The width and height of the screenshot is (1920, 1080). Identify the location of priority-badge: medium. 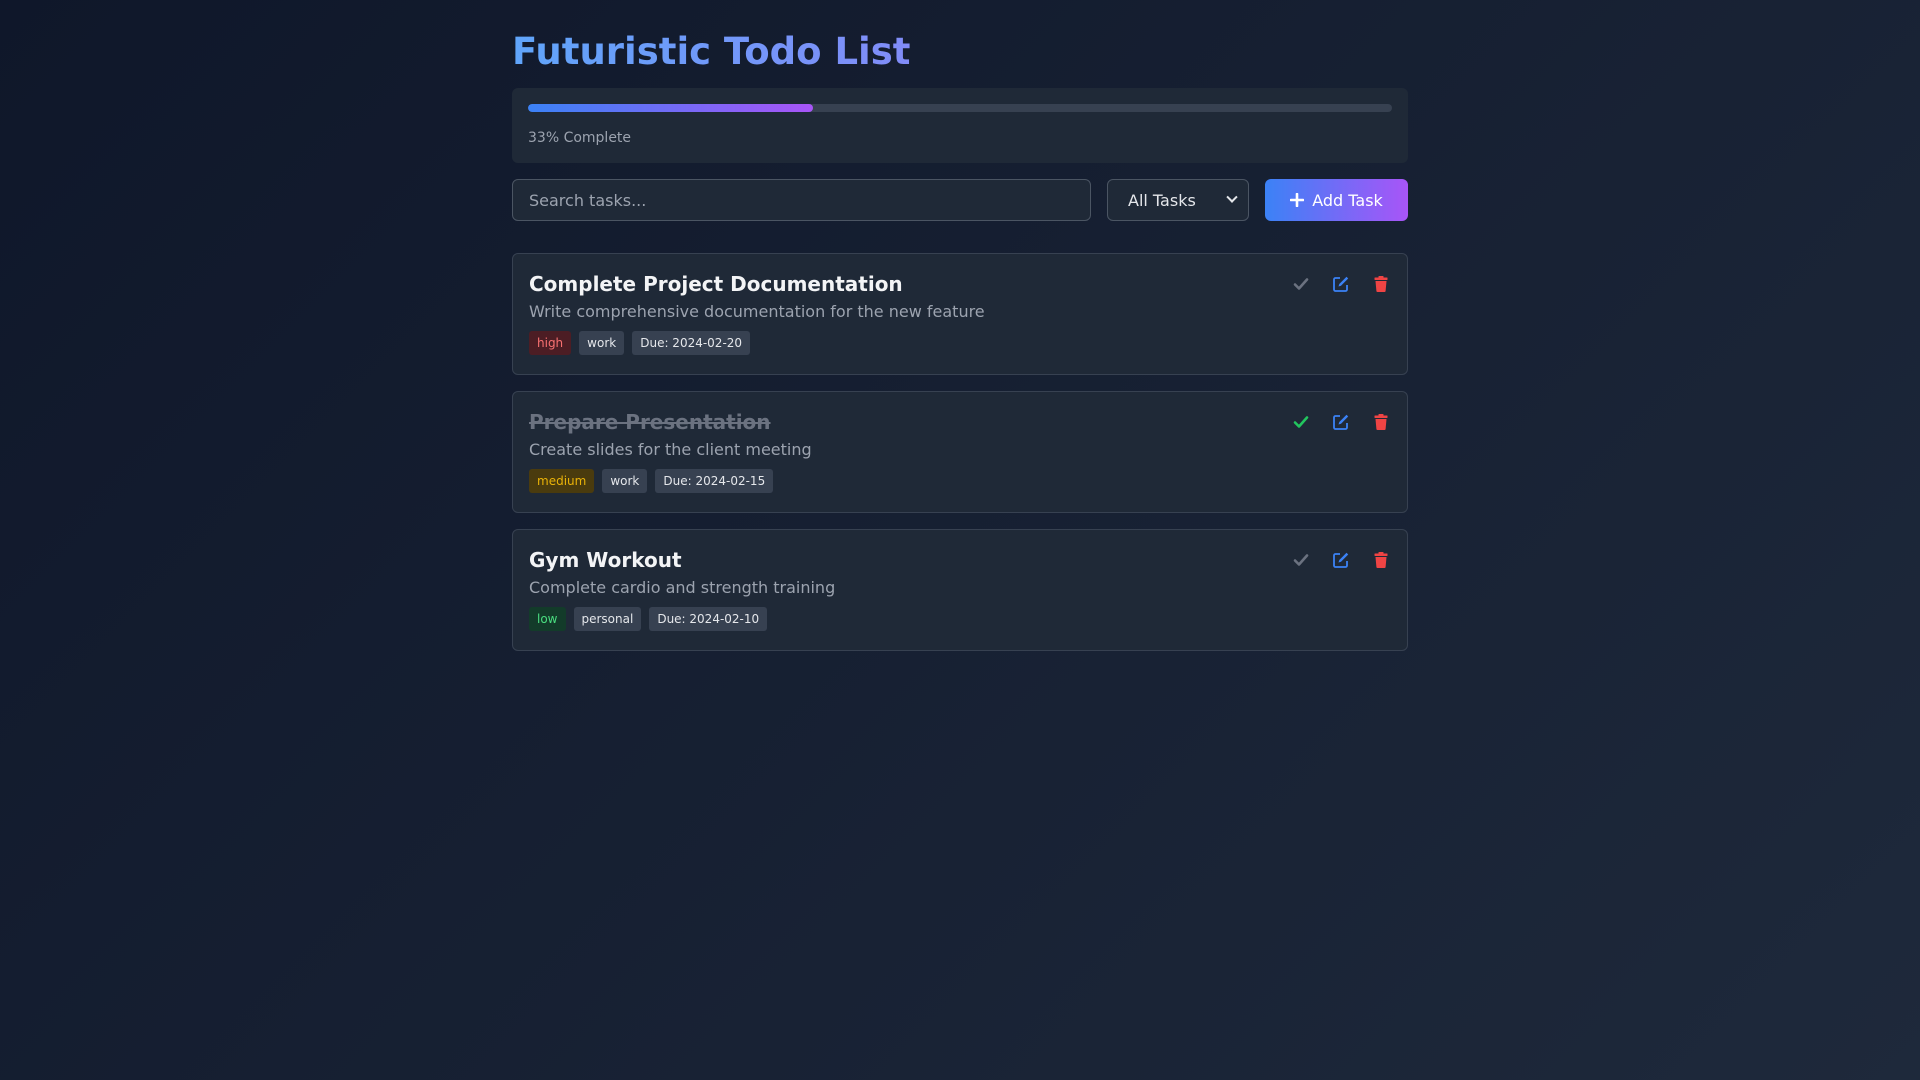
(562, 481).